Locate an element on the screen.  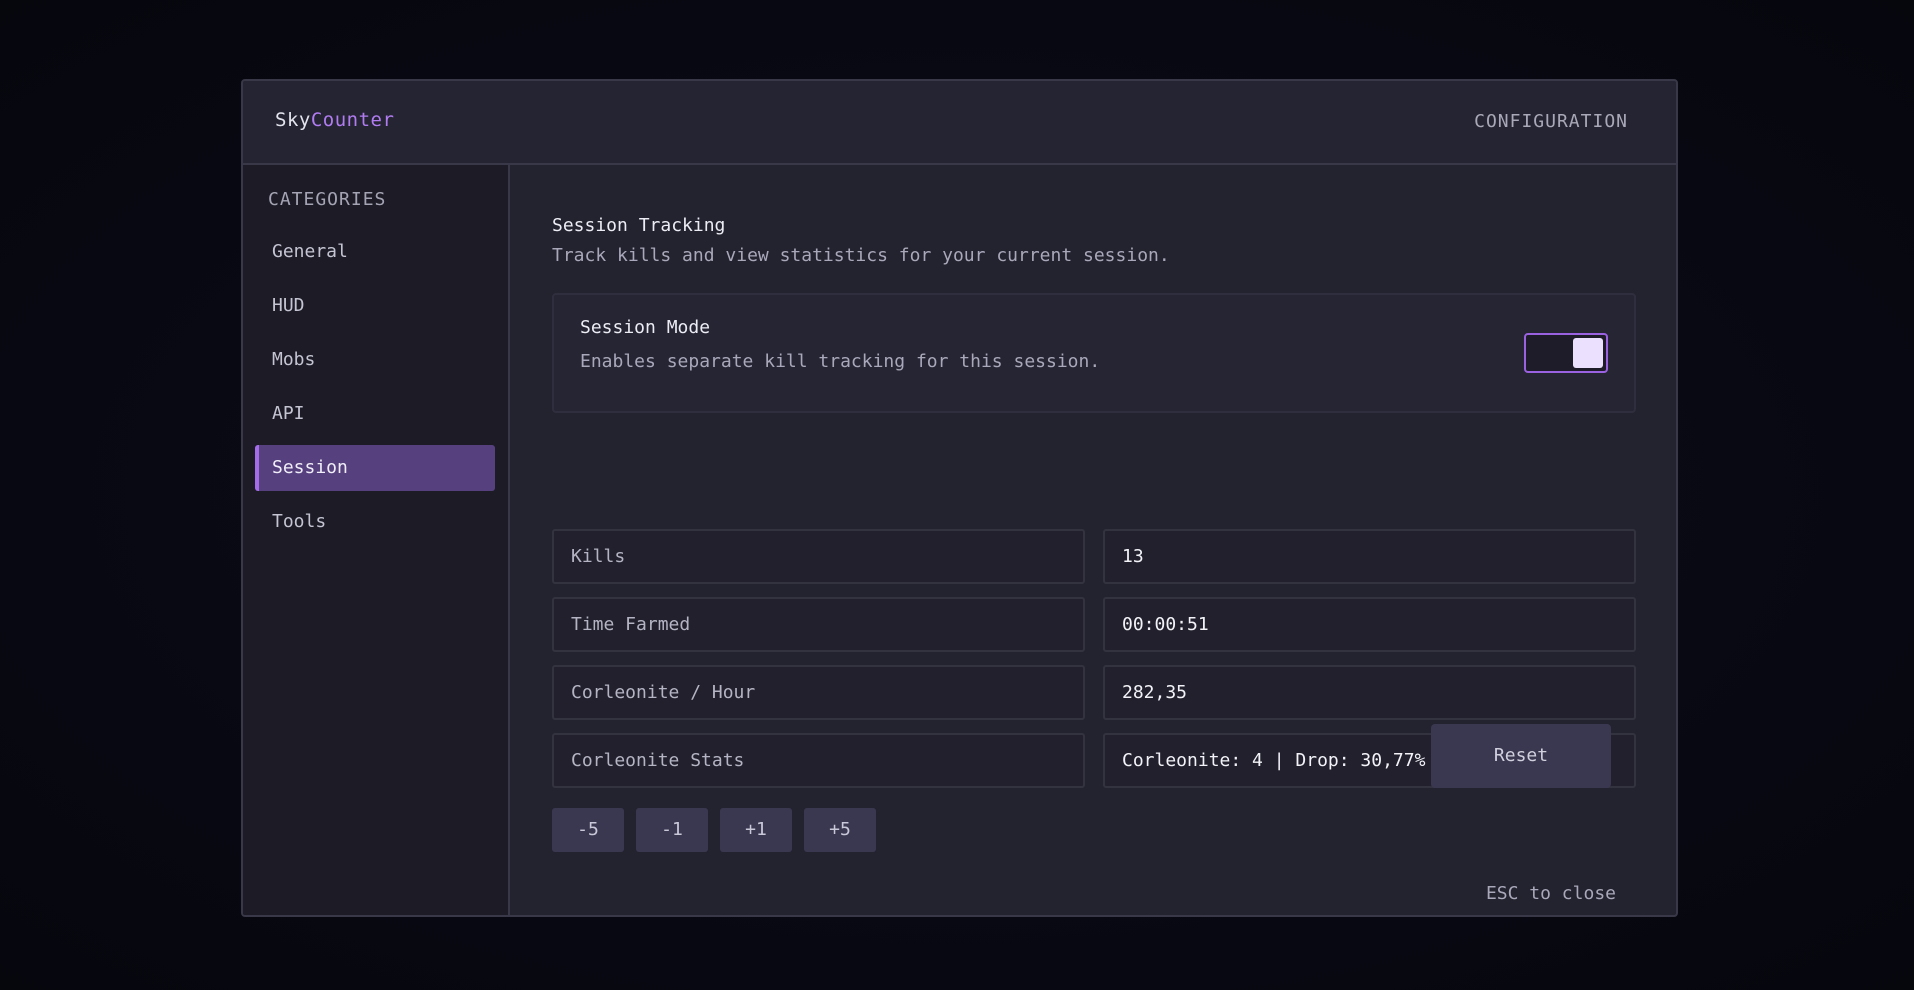
window-header: SkyCounter CONFIGURATION is located at coordinates (959, 123).